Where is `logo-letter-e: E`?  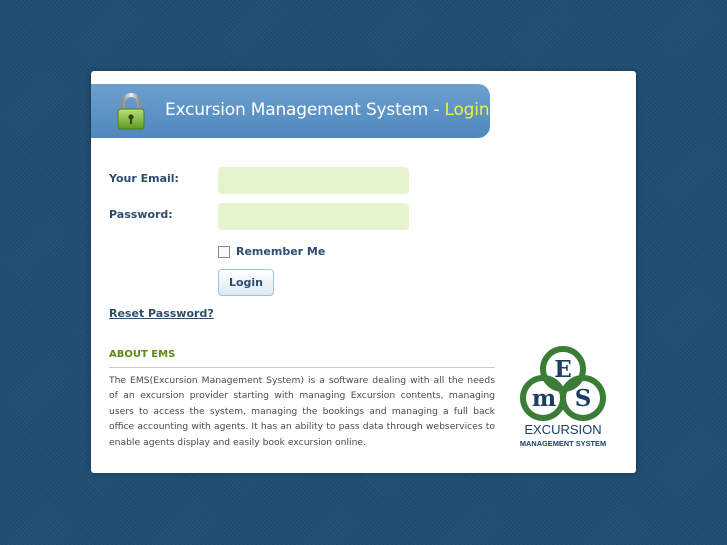
logo-letter-e: E is located at coordinates (563, 369).